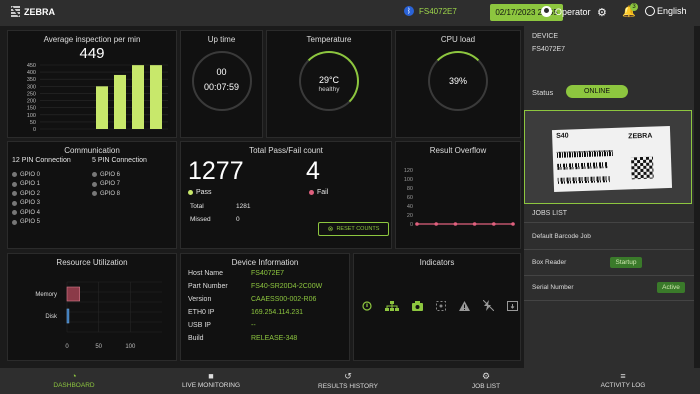 The height and width of the screenshot is (394, 700). What do you see at coordinates (211, 376) in the screenshot?
I see `video-icon: ■` at bounding box center [211, 376].